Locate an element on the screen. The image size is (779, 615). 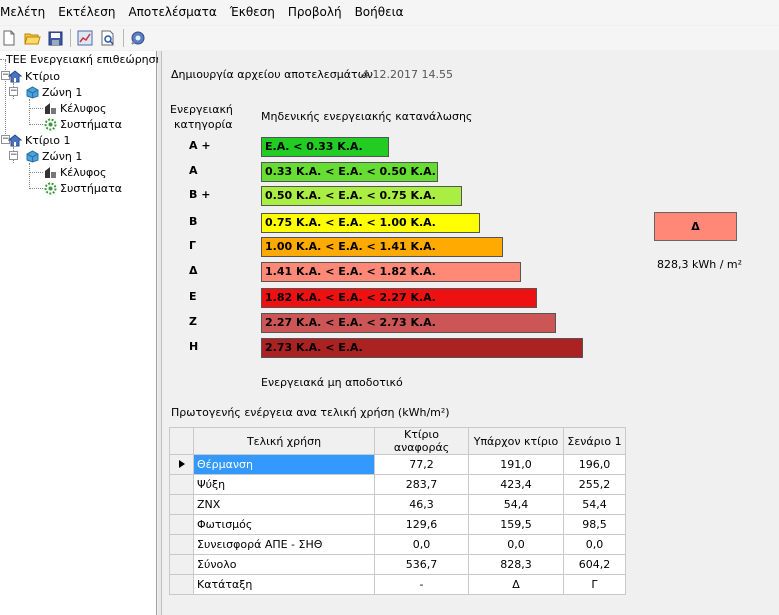
tree-zone-2: Ζώνη 1 is located at coordinates (53, 156).